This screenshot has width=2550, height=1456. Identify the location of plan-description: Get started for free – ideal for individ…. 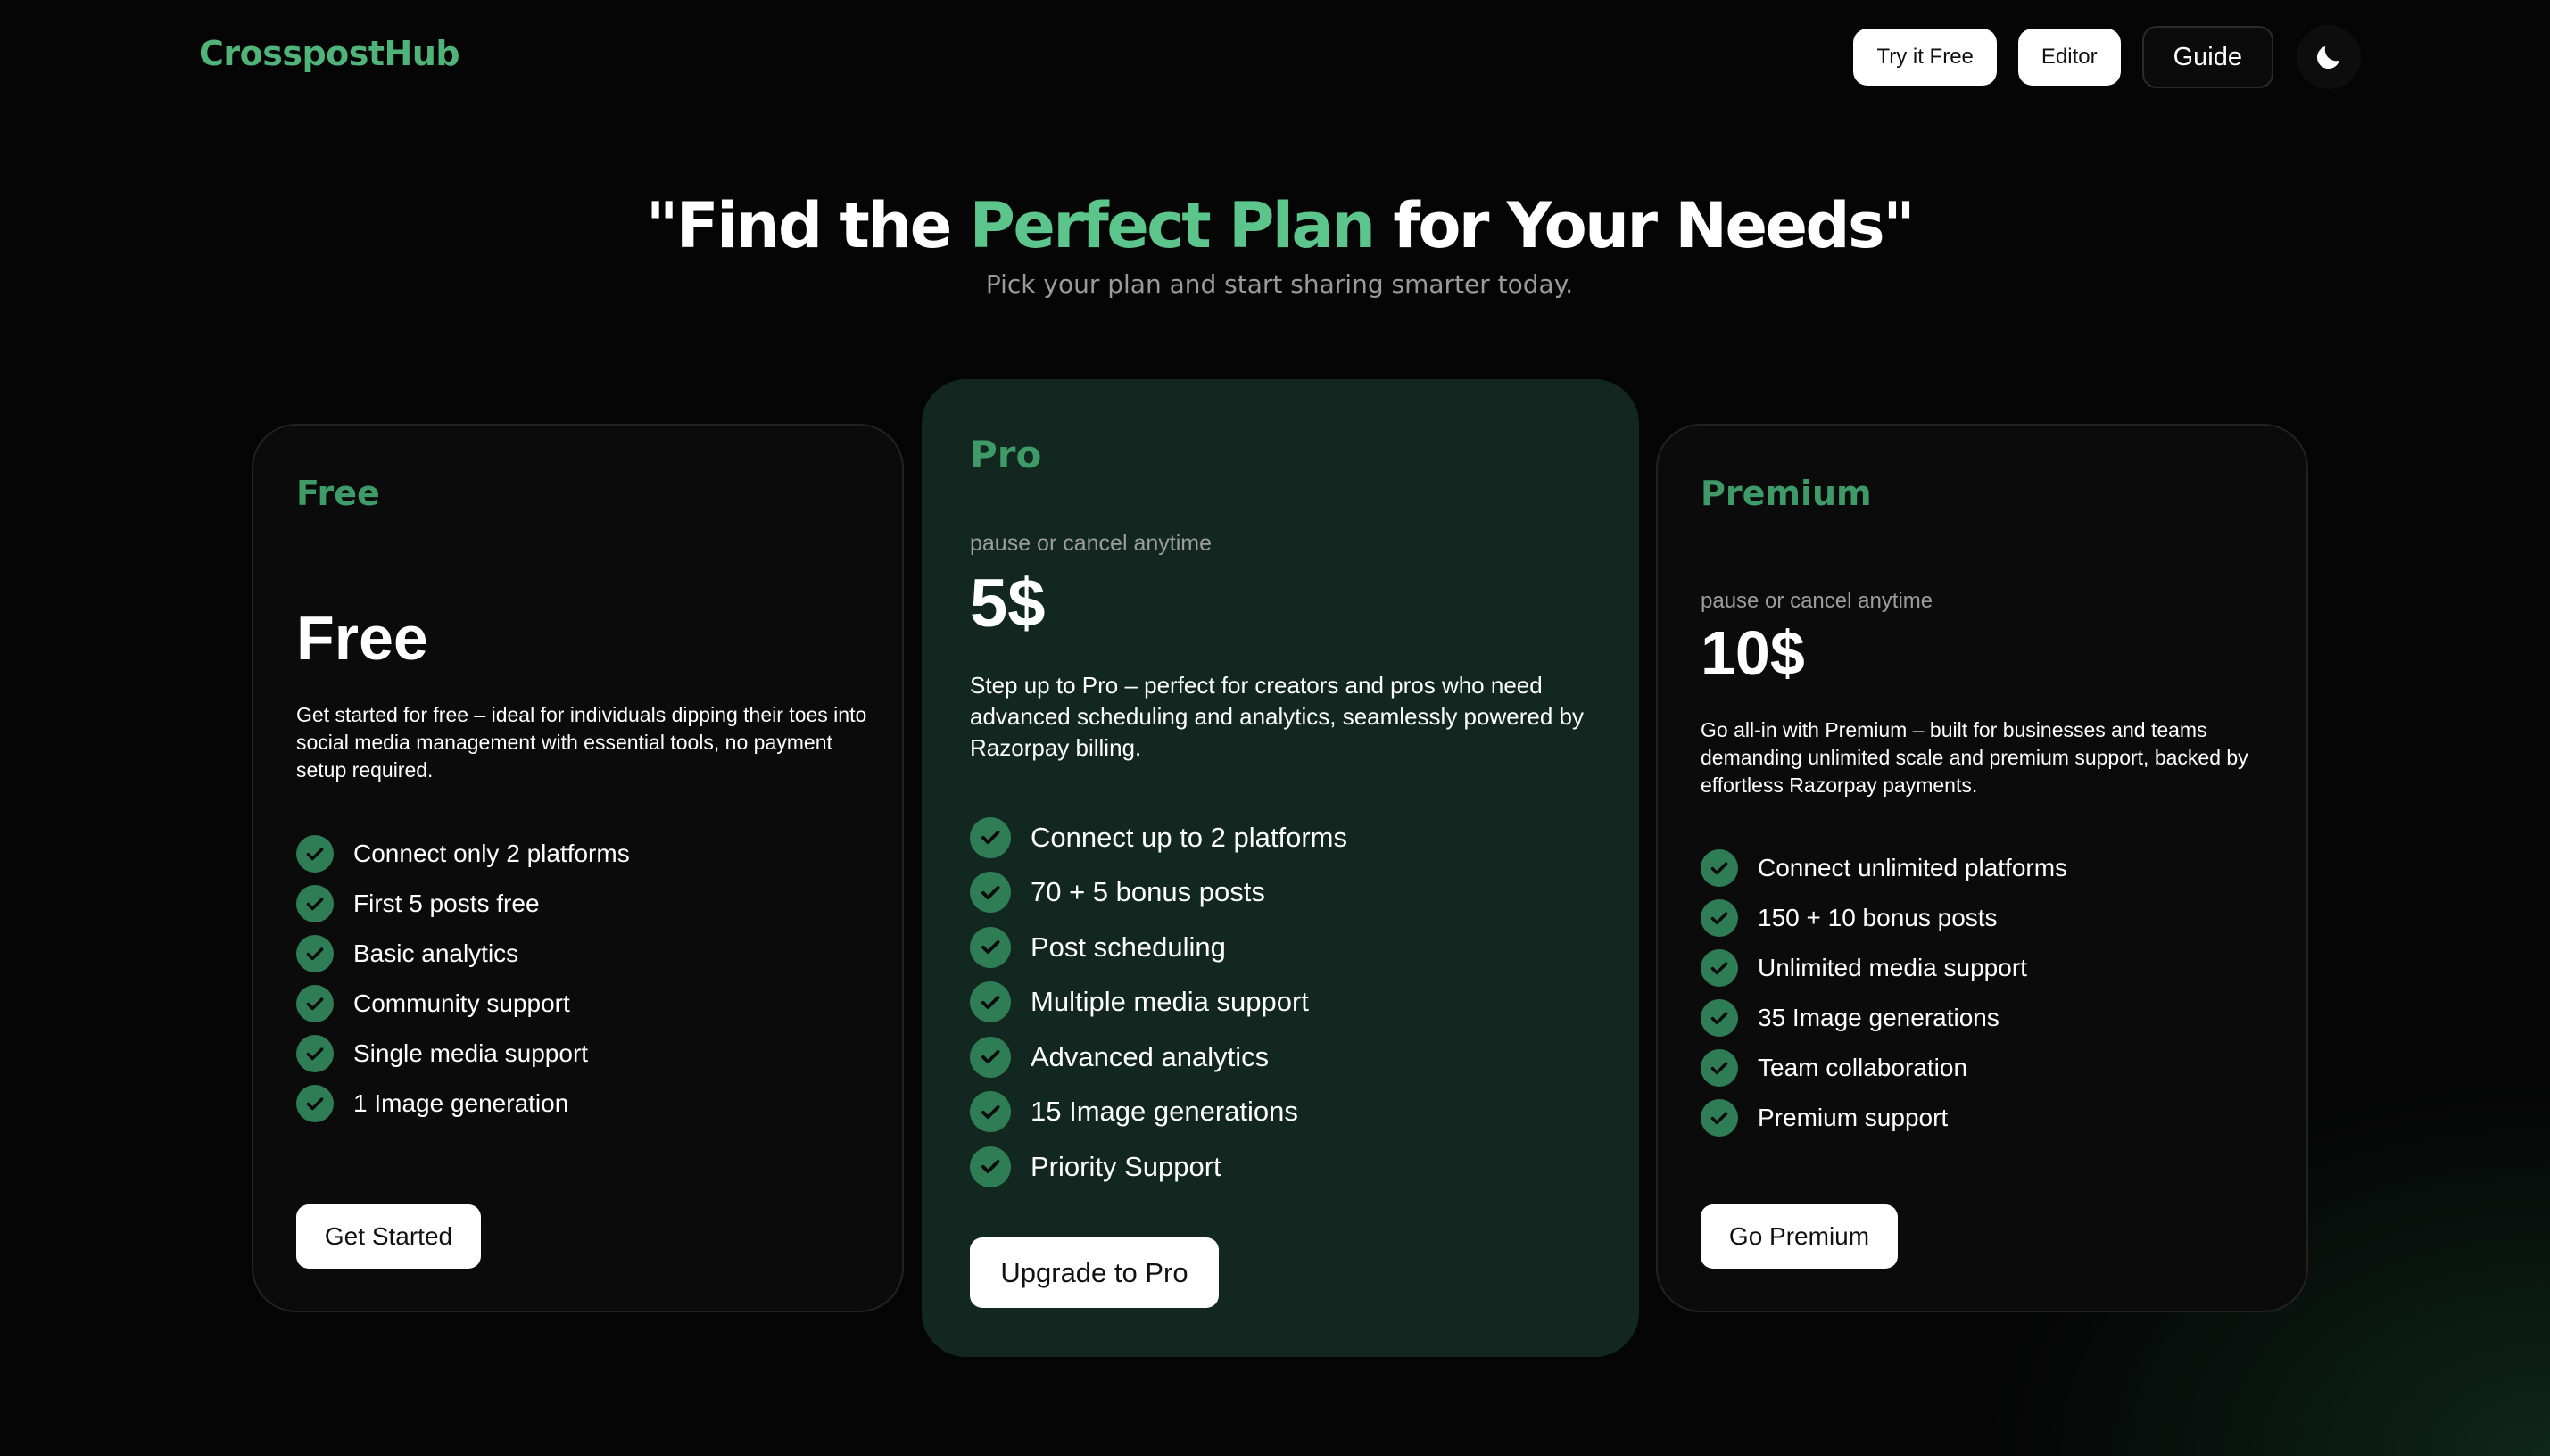
(581, 742).